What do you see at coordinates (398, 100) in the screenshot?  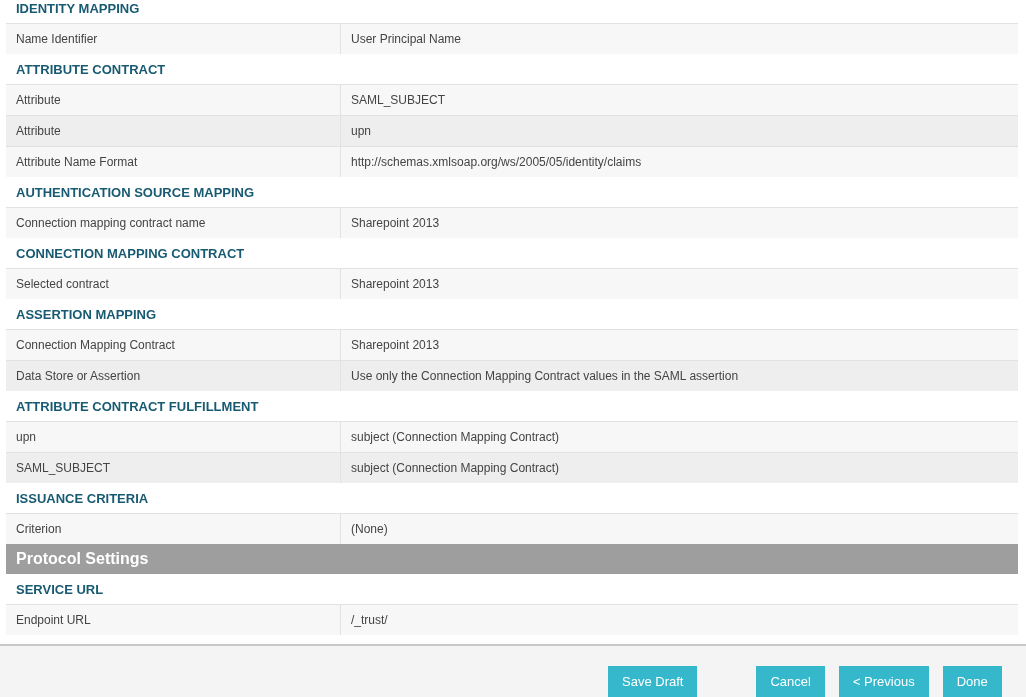 I see `value-cell-text: SAML_SUBJECT` at bounding box center [398, 100].